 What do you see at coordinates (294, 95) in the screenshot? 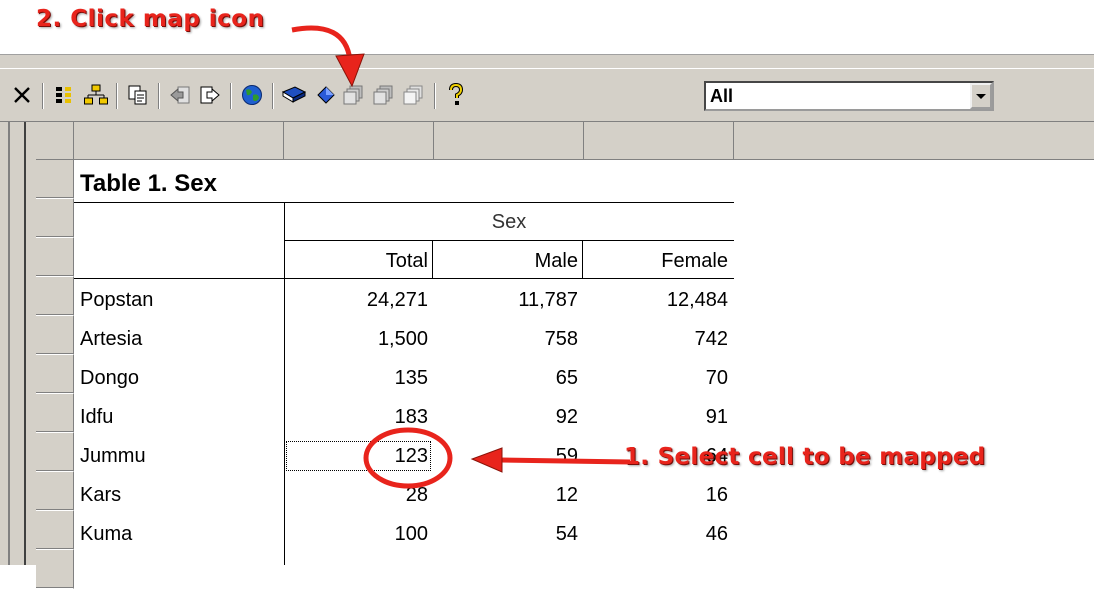
I see `book-icon` at bounding box center [294, 95].